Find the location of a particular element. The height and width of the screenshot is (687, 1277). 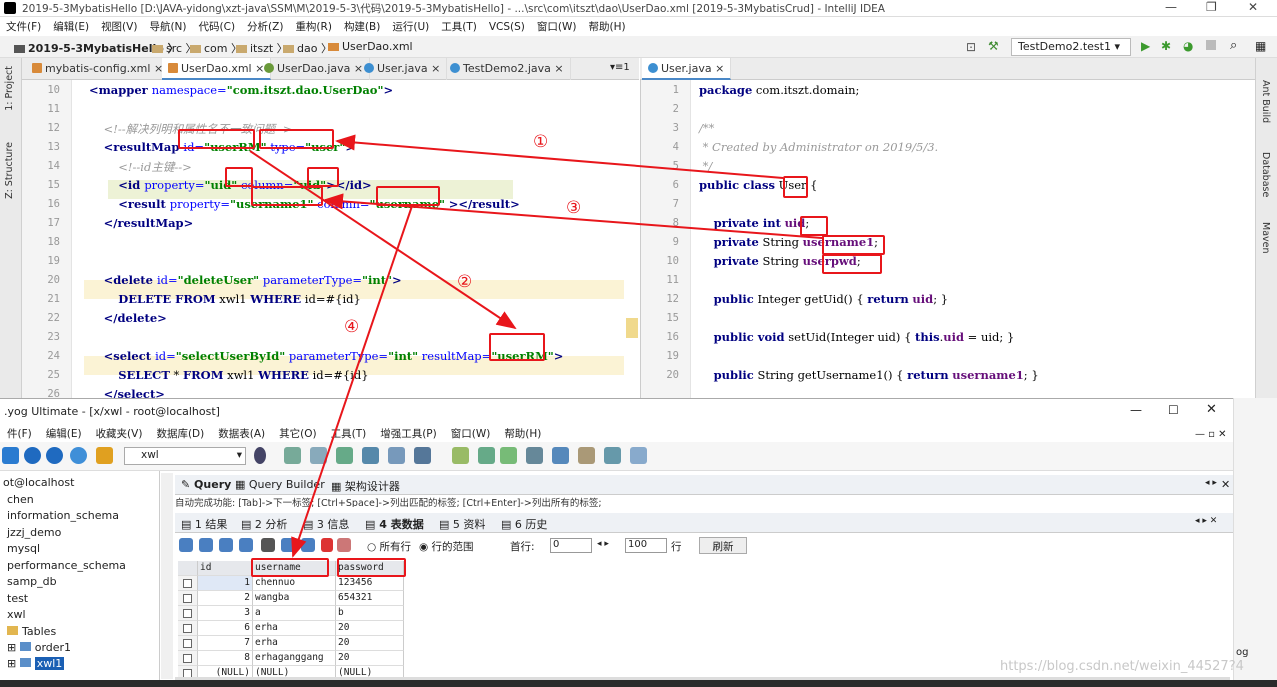

annotation-1: ① is located at coordinates (541, 142).